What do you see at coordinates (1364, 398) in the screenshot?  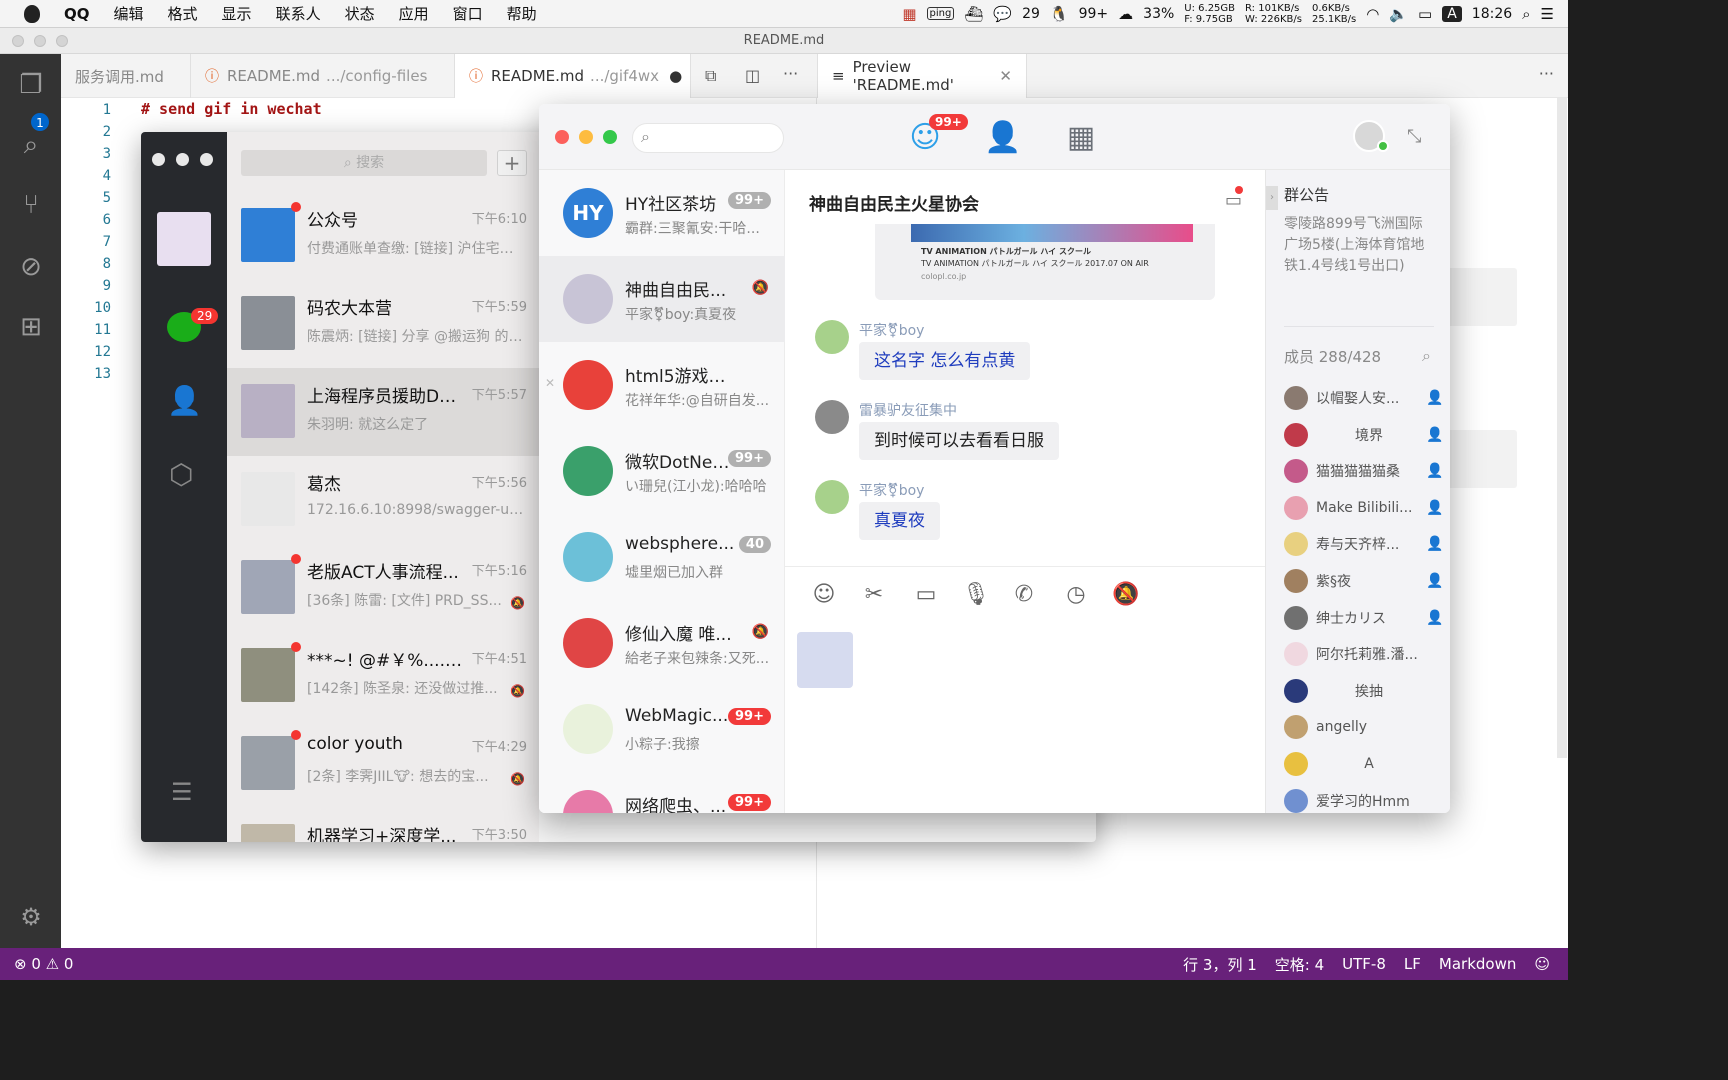 I see `member-item: 以帽娶人安... 👤` at bounding box center [1364, 398].